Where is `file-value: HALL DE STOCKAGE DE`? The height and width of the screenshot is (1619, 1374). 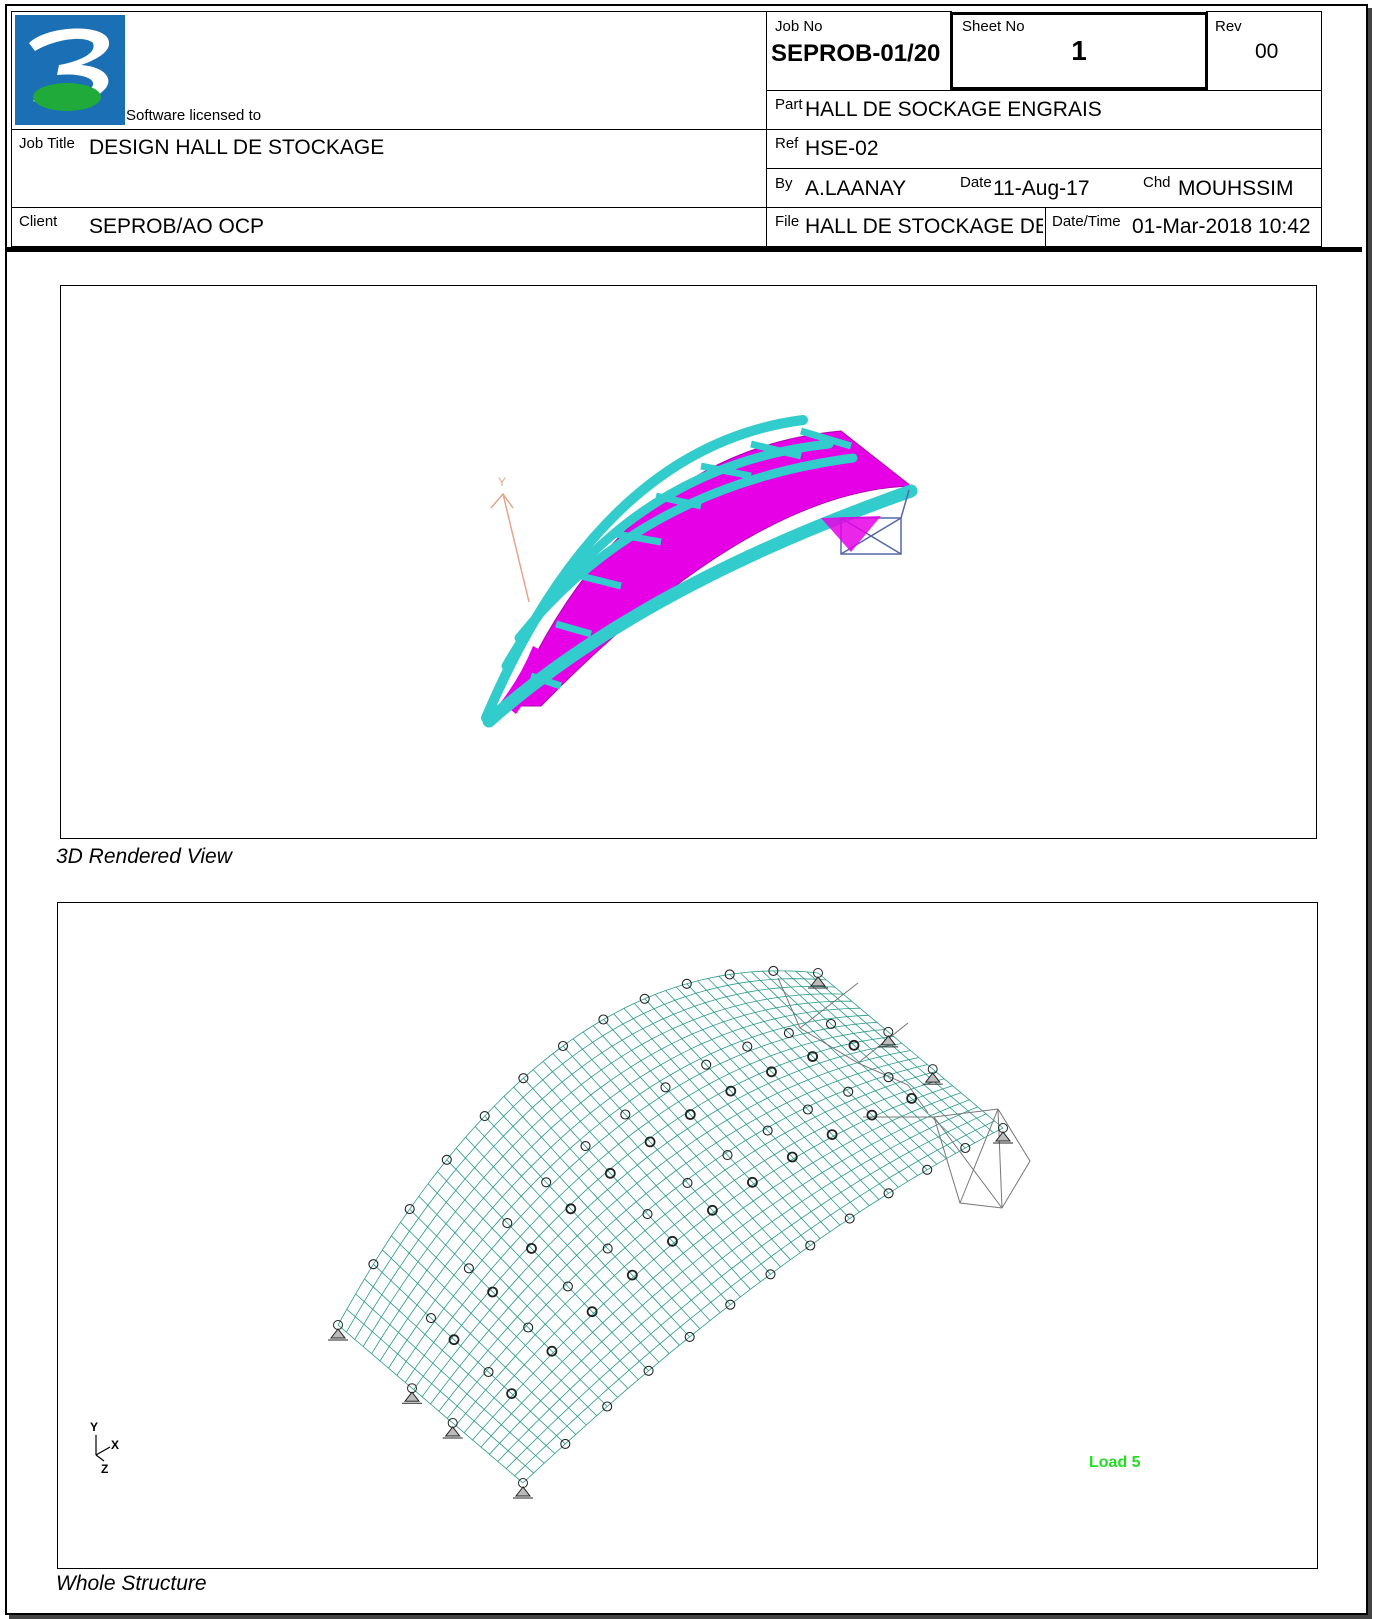
file-value: HALL DE STOCKAGE DE is located at coordinates (924, 226).